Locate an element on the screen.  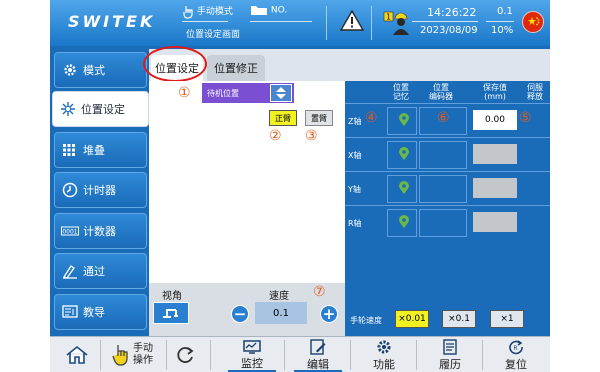
header-save-value: 保存值 (mm) is located at coordinates (495, 92).